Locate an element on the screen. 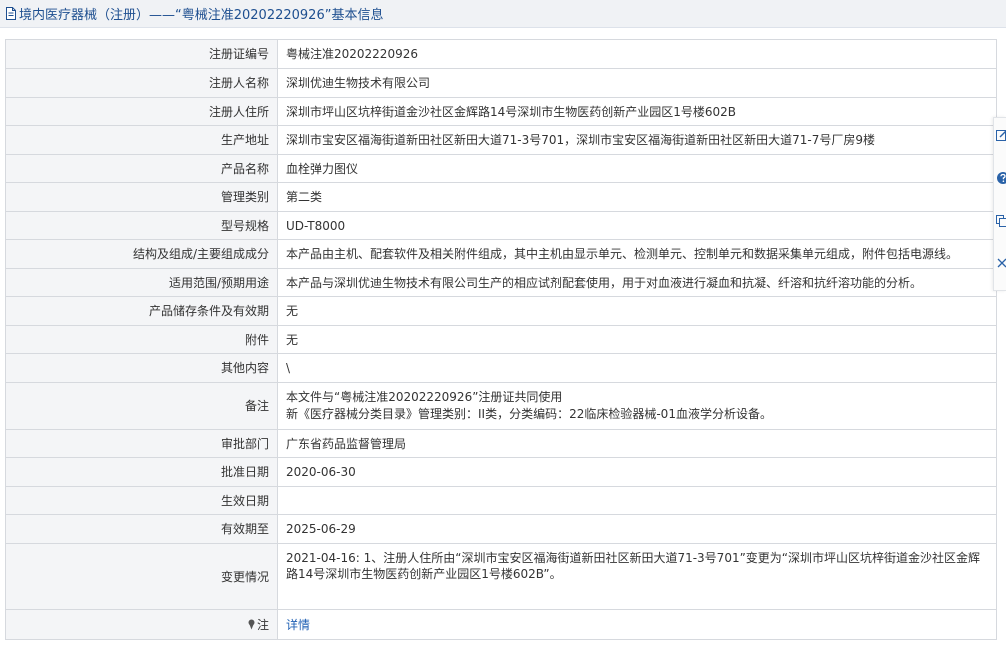 This screenshot has height=650, width=1006. row-label: 注册人住所 is located at coordinates (141, 111).